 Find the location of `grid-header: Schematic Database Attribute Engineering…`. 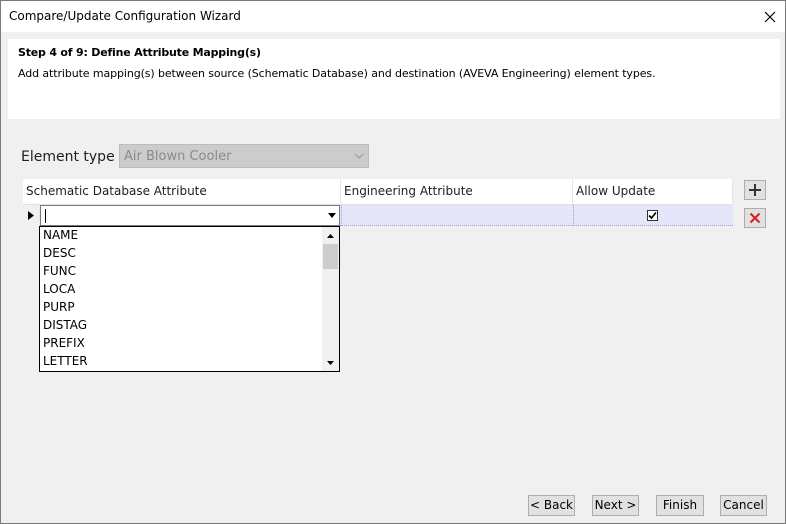

grid-header: Schematic Database Attribute Engineering… is located at coordinates (378, 192).